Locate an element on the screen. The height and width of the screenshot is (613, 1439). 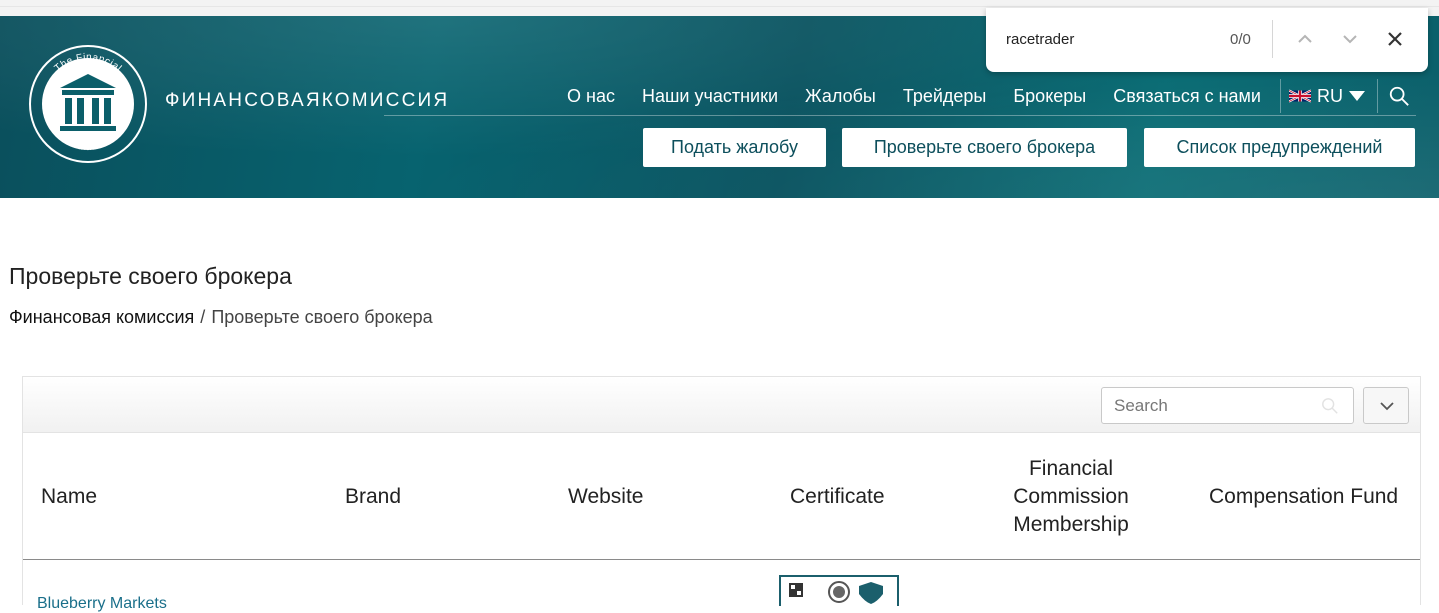
check-broker-button: Проверьте своего брокера is located at coordinates (984, 147).